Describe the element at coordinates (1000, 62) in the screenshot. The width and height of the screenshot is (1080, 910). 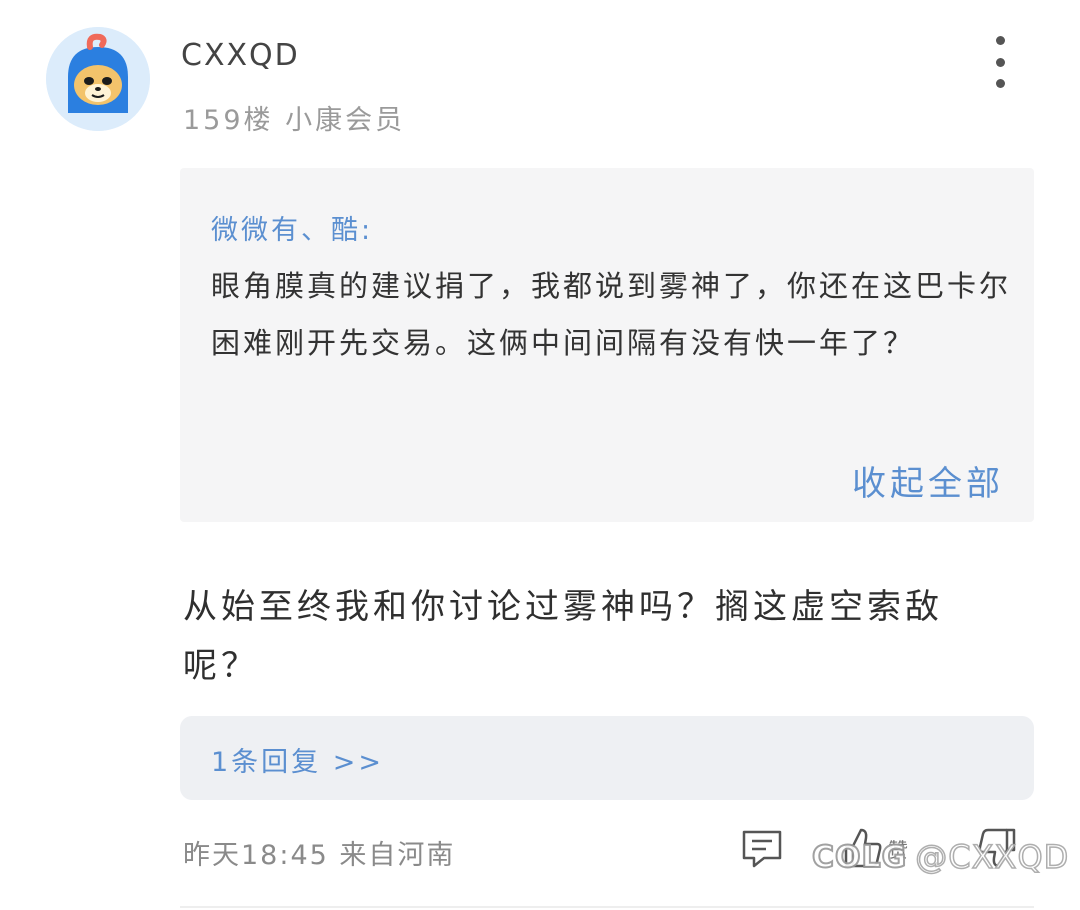
I see `more-options-icon` at that location.